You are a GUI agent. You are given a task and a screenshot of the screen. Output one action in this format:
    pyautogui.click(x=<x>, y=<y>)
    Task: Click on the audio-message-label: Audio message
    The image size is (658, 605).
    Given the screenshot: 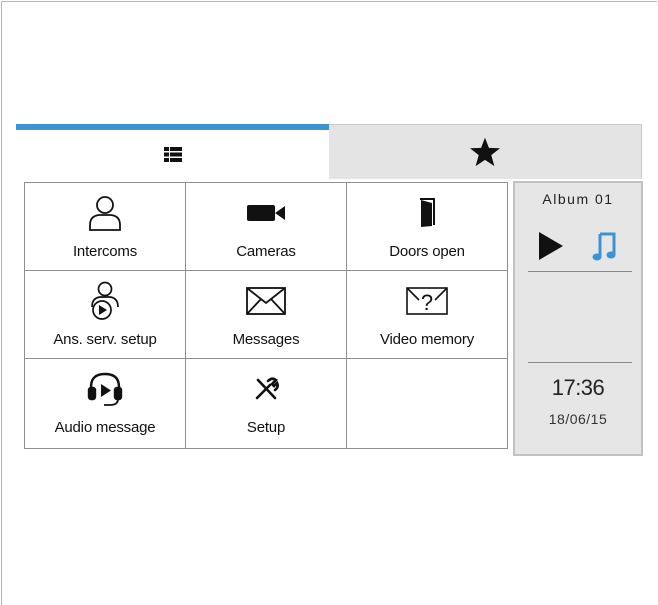 What is the action you would take?
    pyautogui.click(x=105, y=427)
    